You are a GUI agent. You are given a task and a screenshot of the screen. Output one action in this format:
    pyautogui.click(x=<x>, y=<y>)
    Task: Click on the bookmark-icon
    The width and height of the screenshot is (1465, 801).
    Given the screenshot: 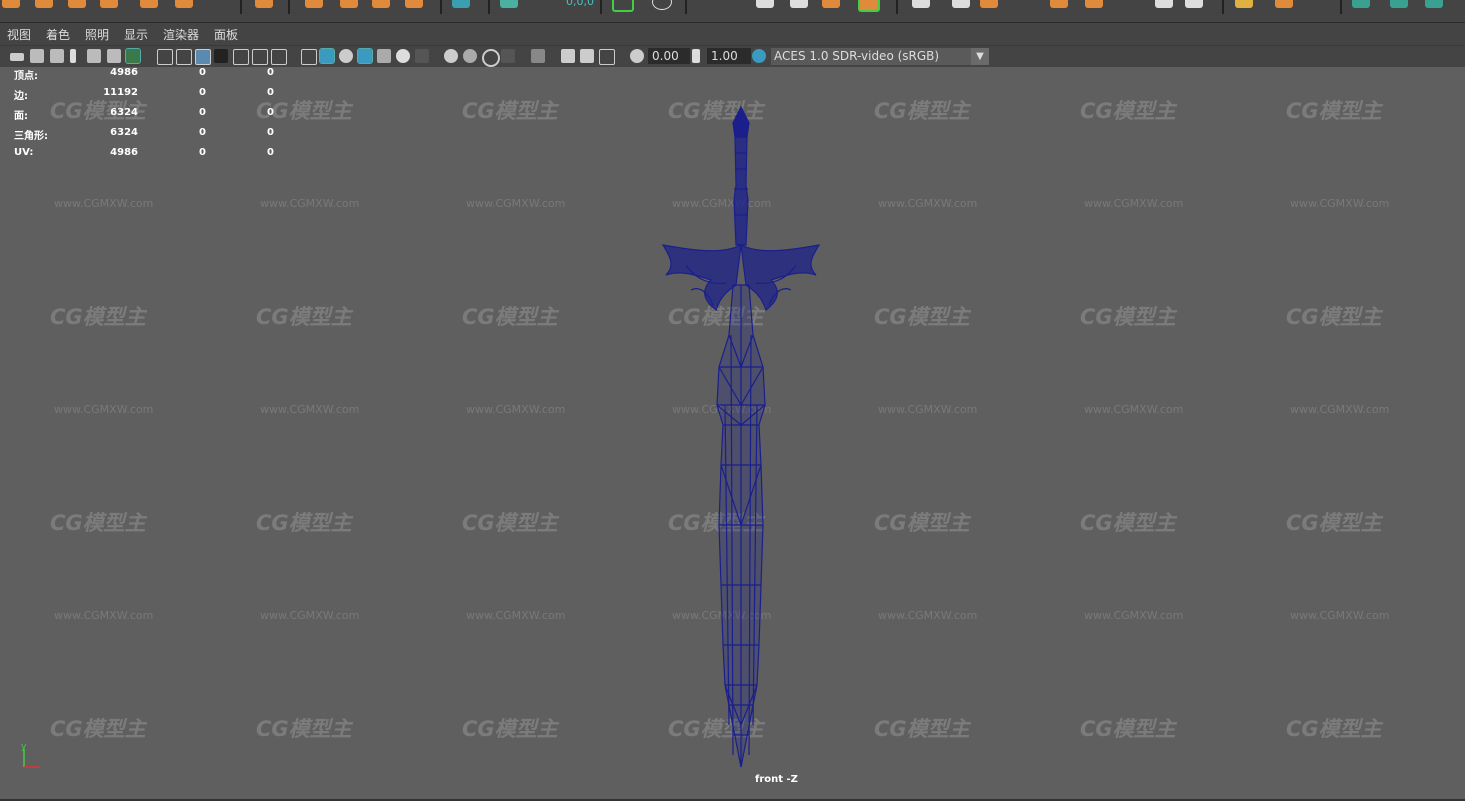 What is the action you would take?
    pyautogui.click(x=73, y=56)
    